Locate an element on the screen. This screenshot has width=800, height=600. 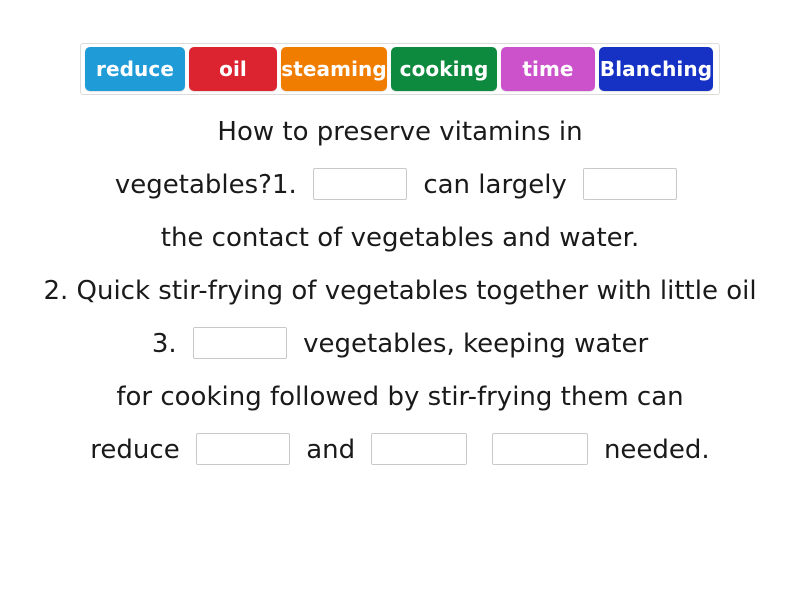
line-text: the contact of vegetables and water. is located at coordinates (400, 238).